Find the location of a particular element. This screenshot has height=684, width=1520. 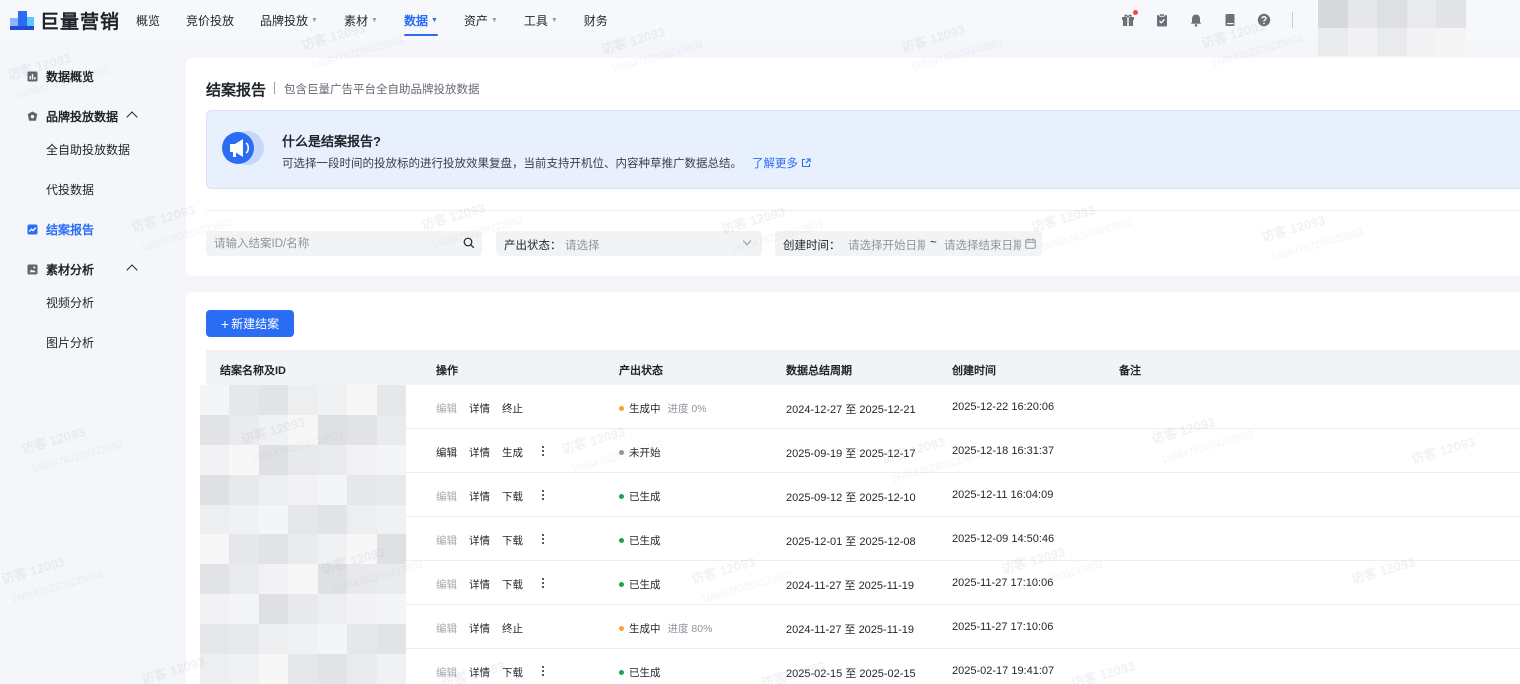

title-divider is located at coordinates (274, 88).